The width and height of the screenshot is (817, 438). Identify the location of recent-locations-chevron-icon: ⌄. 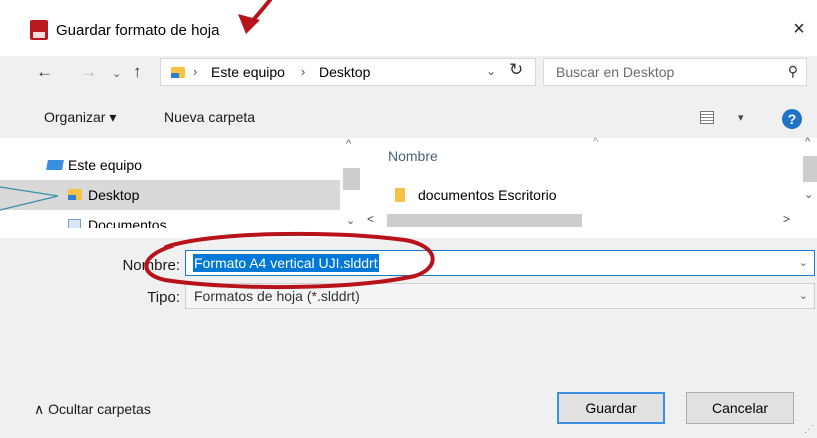
(116, 73).